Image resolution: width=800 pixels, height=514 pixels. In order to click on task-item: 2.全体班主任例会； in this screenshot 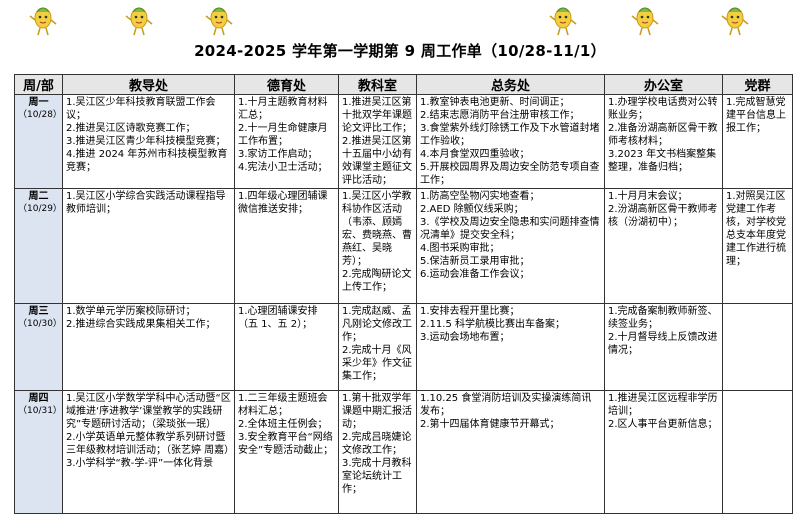, I will do `click(283, 424)`.